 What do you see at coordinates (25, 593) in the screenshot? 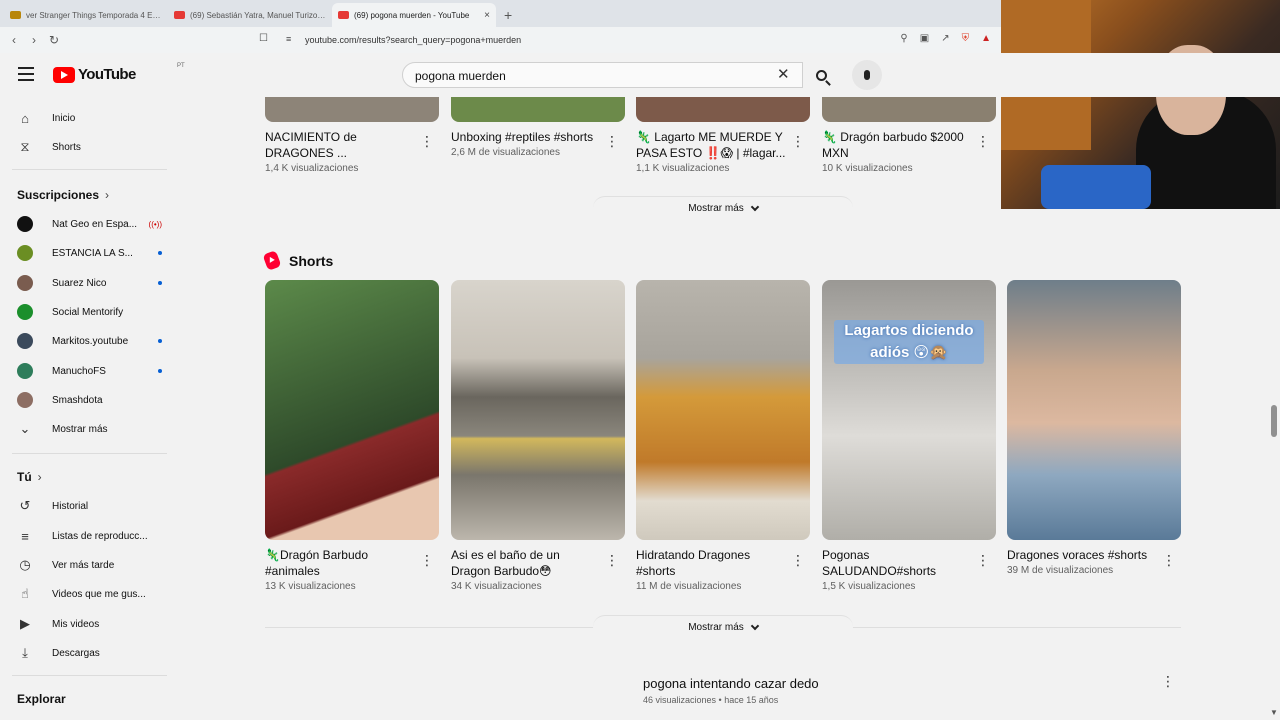
I see `thumbs-up-icon: ☝` at bounding box center [25, 593].